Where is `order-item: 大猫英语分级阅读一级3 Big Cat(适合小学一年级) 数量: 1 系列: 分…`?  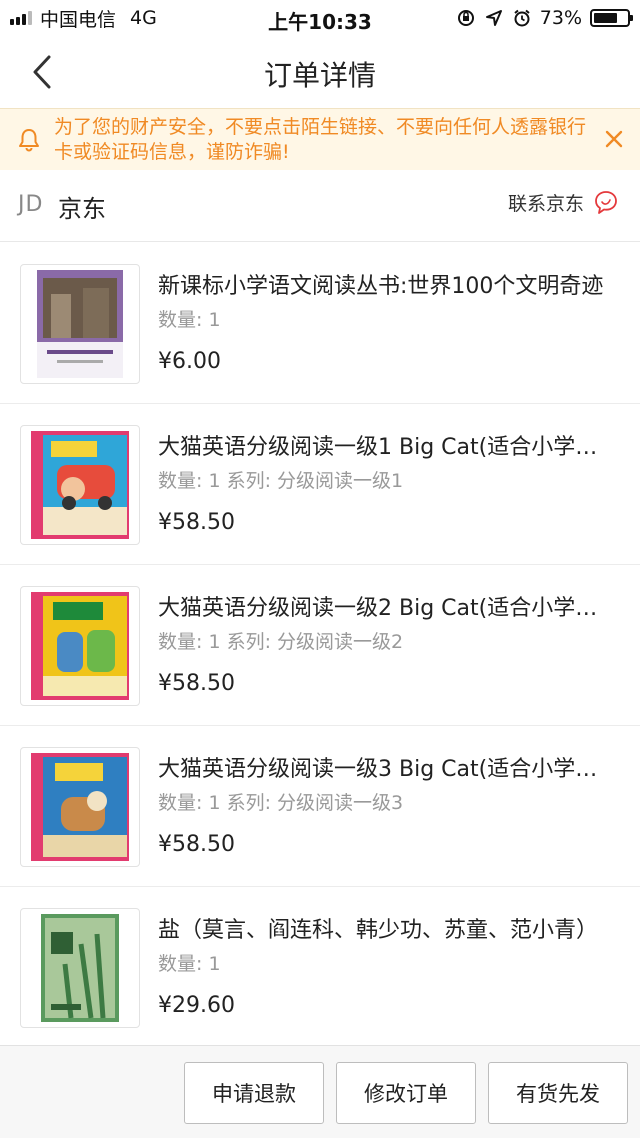 order-item: 大猫英语分级阅读一级3 Big Cat(适合小学一年级) 数量: 1 系列: 分… is located at coordinates (320, 806).